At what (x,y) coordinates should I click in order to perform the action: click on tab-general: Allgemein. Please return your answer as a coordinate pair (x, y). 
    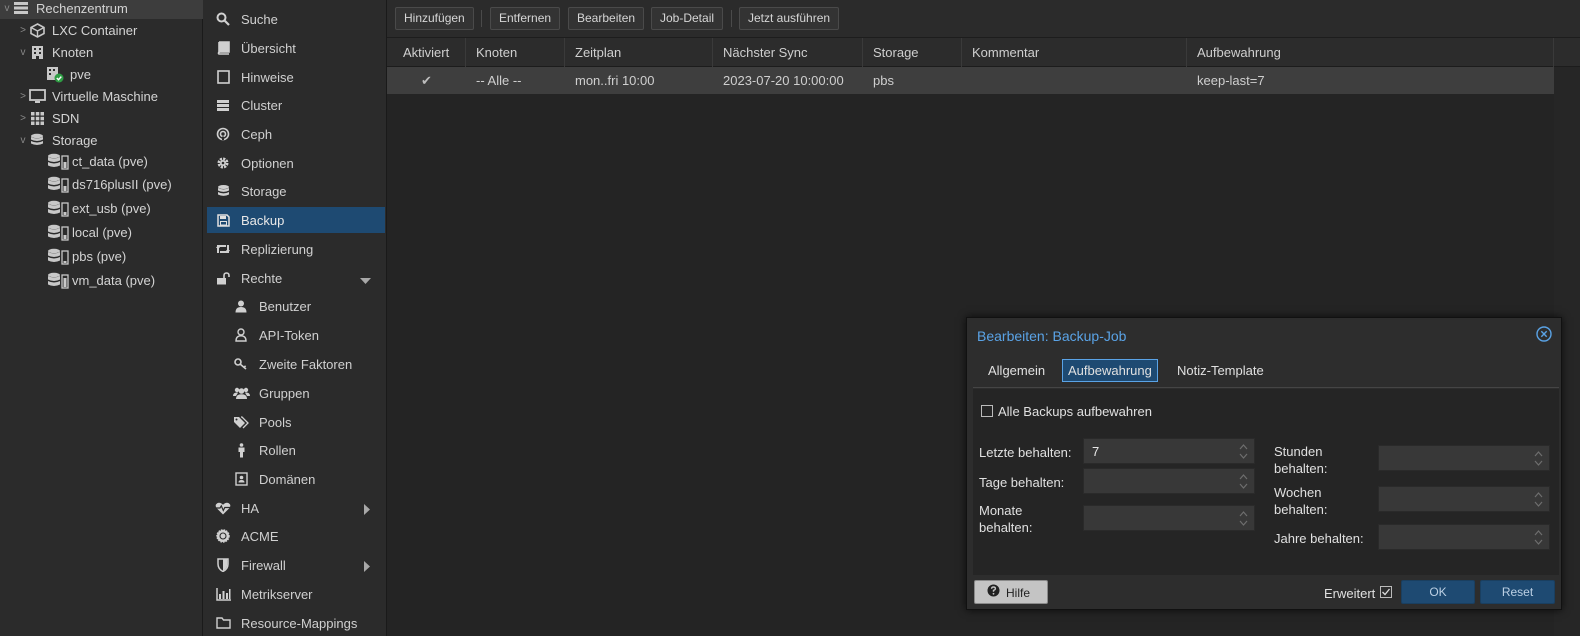
    Looking at the image, I should click on (1016, 370).